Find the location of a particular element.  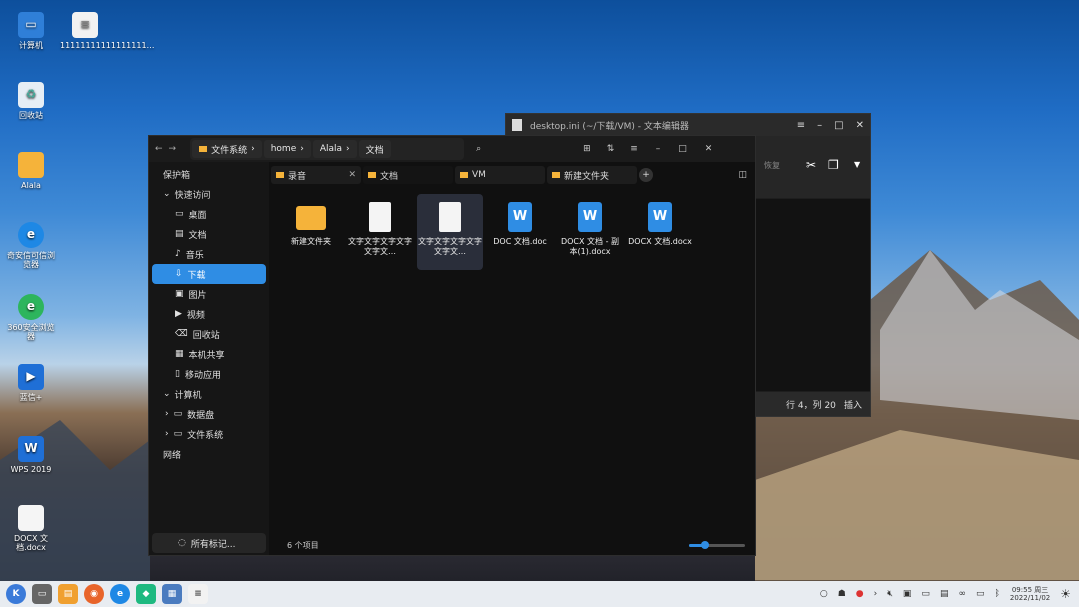

arrow-icon: › is located at coordinates (876, 594).